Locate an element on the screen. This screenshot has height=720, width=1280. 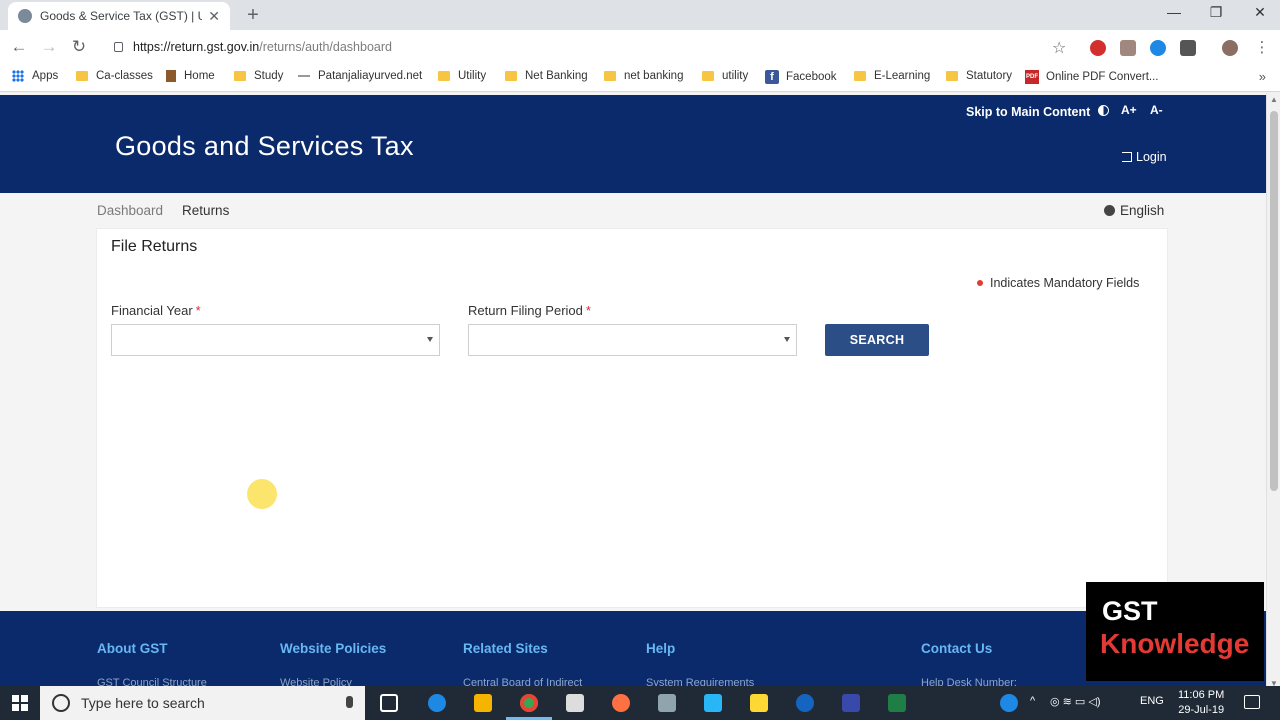
close-tab-icon: ✕ is located at coordinates (214, 16).